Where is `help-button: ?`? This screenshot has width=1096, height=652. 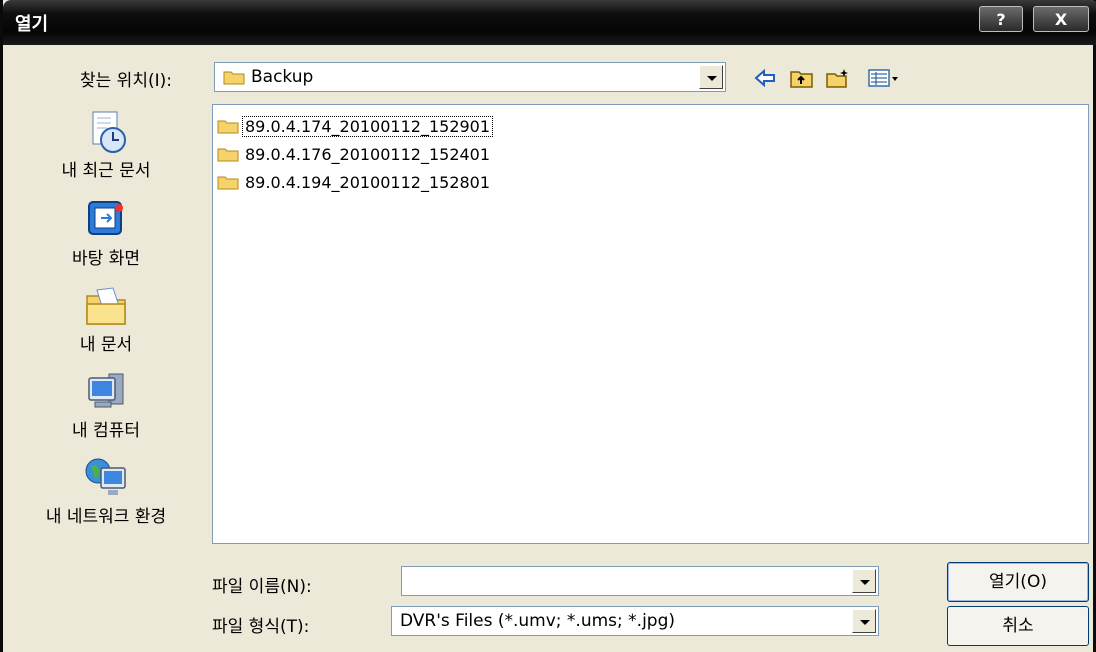 help-button: ? is located at coordinates (1001, 19).